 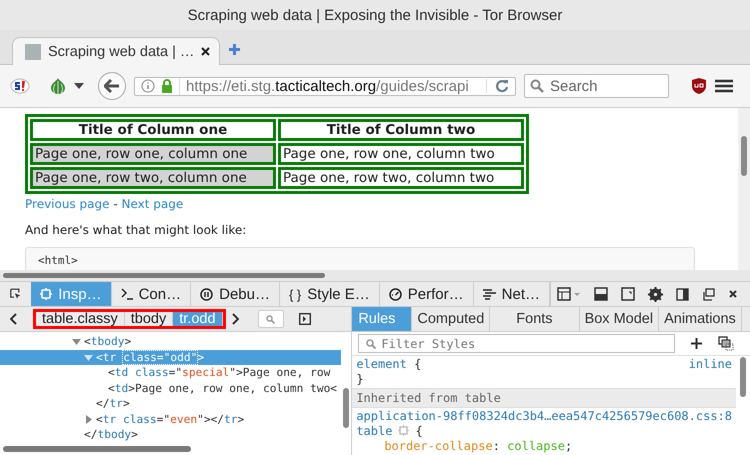 What do you see at coordinates (620, 319) in the screenshot?
I see `sidebar-tab: Box Model` at bounding box center [620, 319].